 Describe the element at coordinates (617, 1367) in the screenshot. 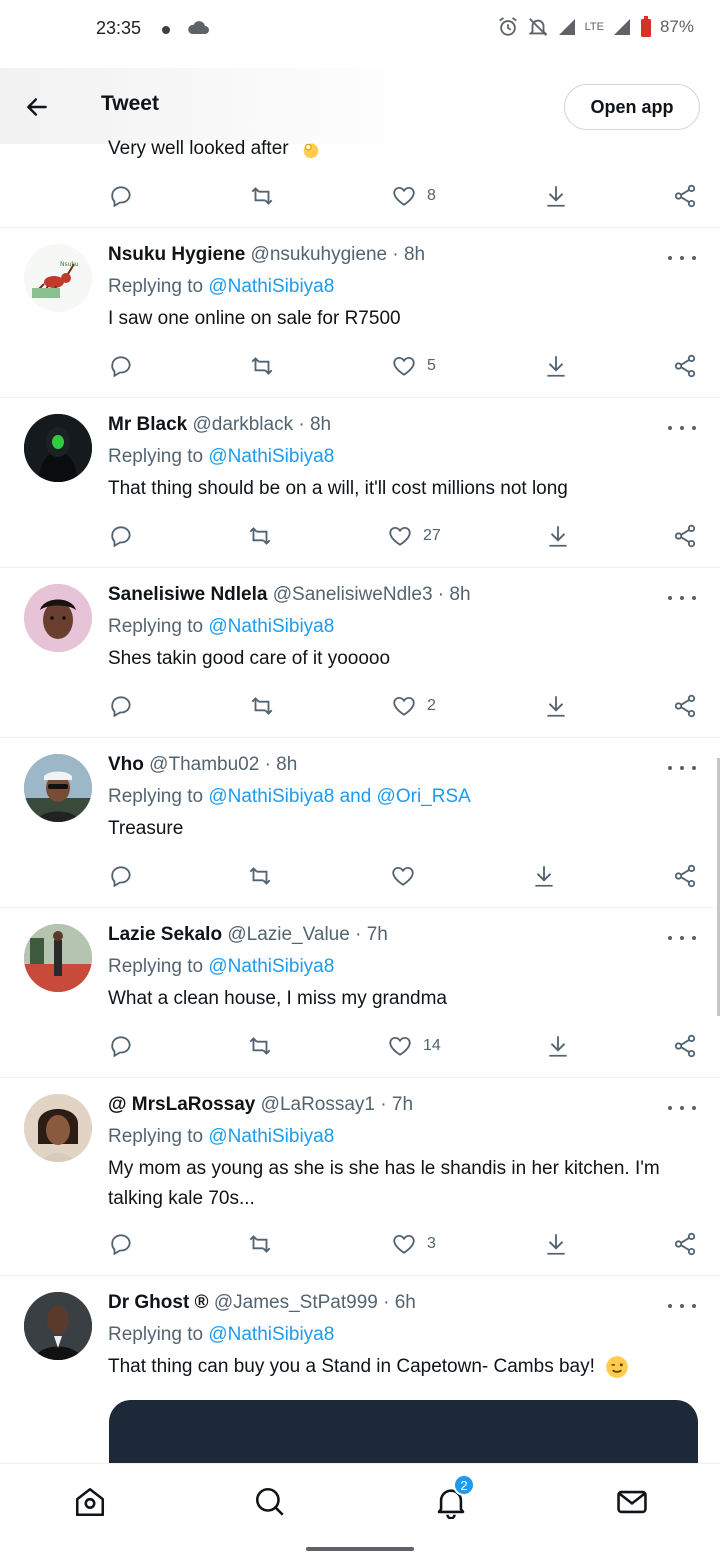

I see `wink-emoji-icon` at that location.